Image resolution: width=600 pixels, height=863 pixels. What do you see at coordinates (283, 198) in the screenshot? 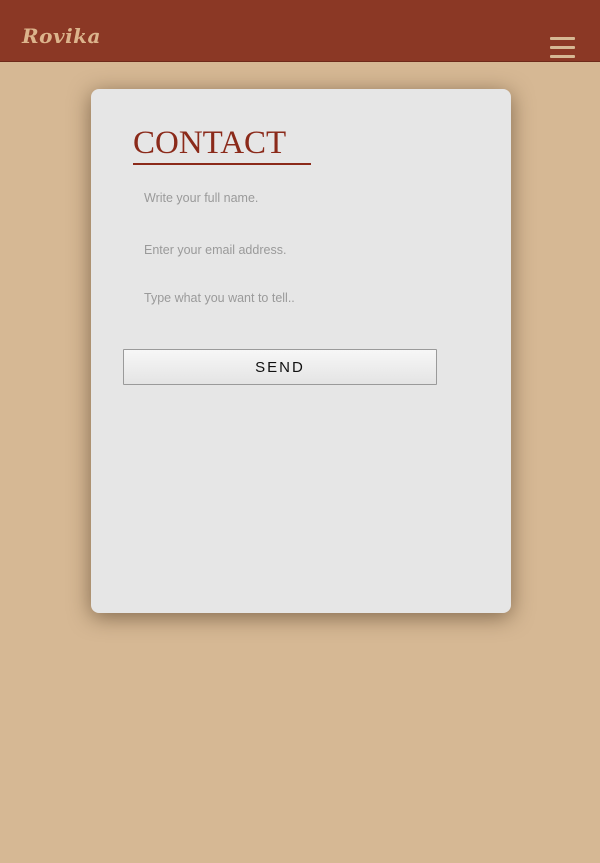
I see `full-name-input` at bounding box center [283, 198].